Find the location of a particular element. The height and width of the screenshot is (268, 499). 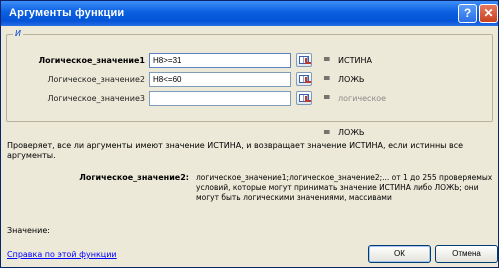

arg3-label: Логическое_значение3 is located at coordinates (96, 98).